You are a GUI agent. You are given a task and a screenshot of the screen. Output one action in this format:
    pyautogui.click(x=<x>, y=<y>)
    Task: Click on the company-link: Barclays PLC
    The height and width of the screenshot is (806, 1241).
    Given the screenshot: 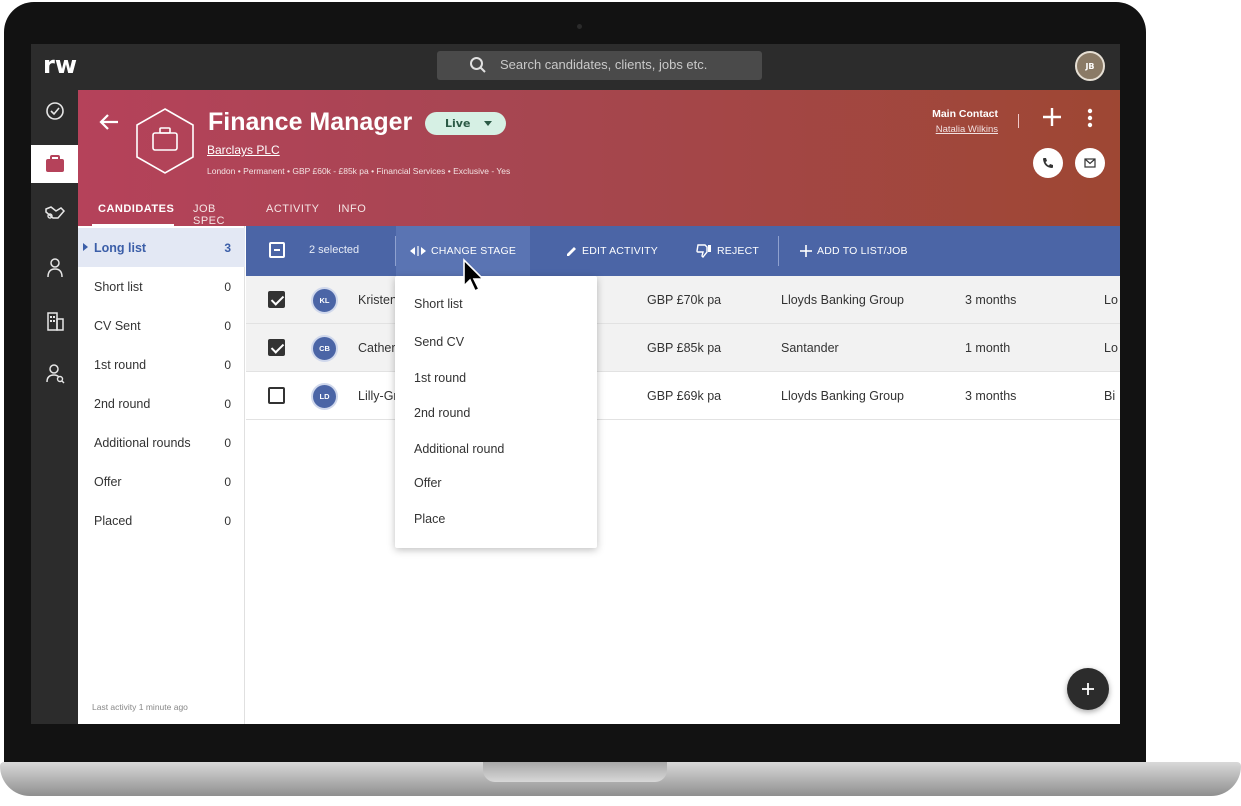 What is the action you would take?
    pyautogui.click(x=243, y=150)
    